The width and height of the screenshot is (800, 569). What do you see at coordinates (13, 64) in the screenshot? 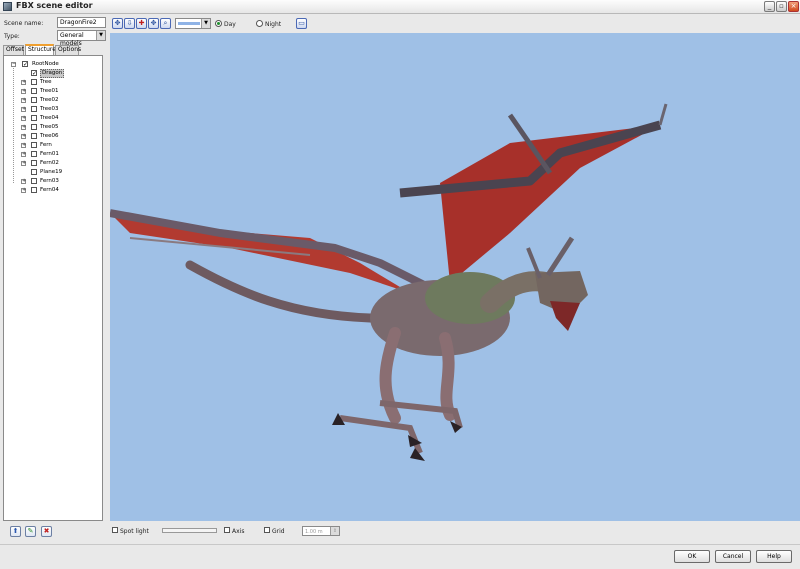
I see `collapse-icon: −` at bounding box center [13, 64].